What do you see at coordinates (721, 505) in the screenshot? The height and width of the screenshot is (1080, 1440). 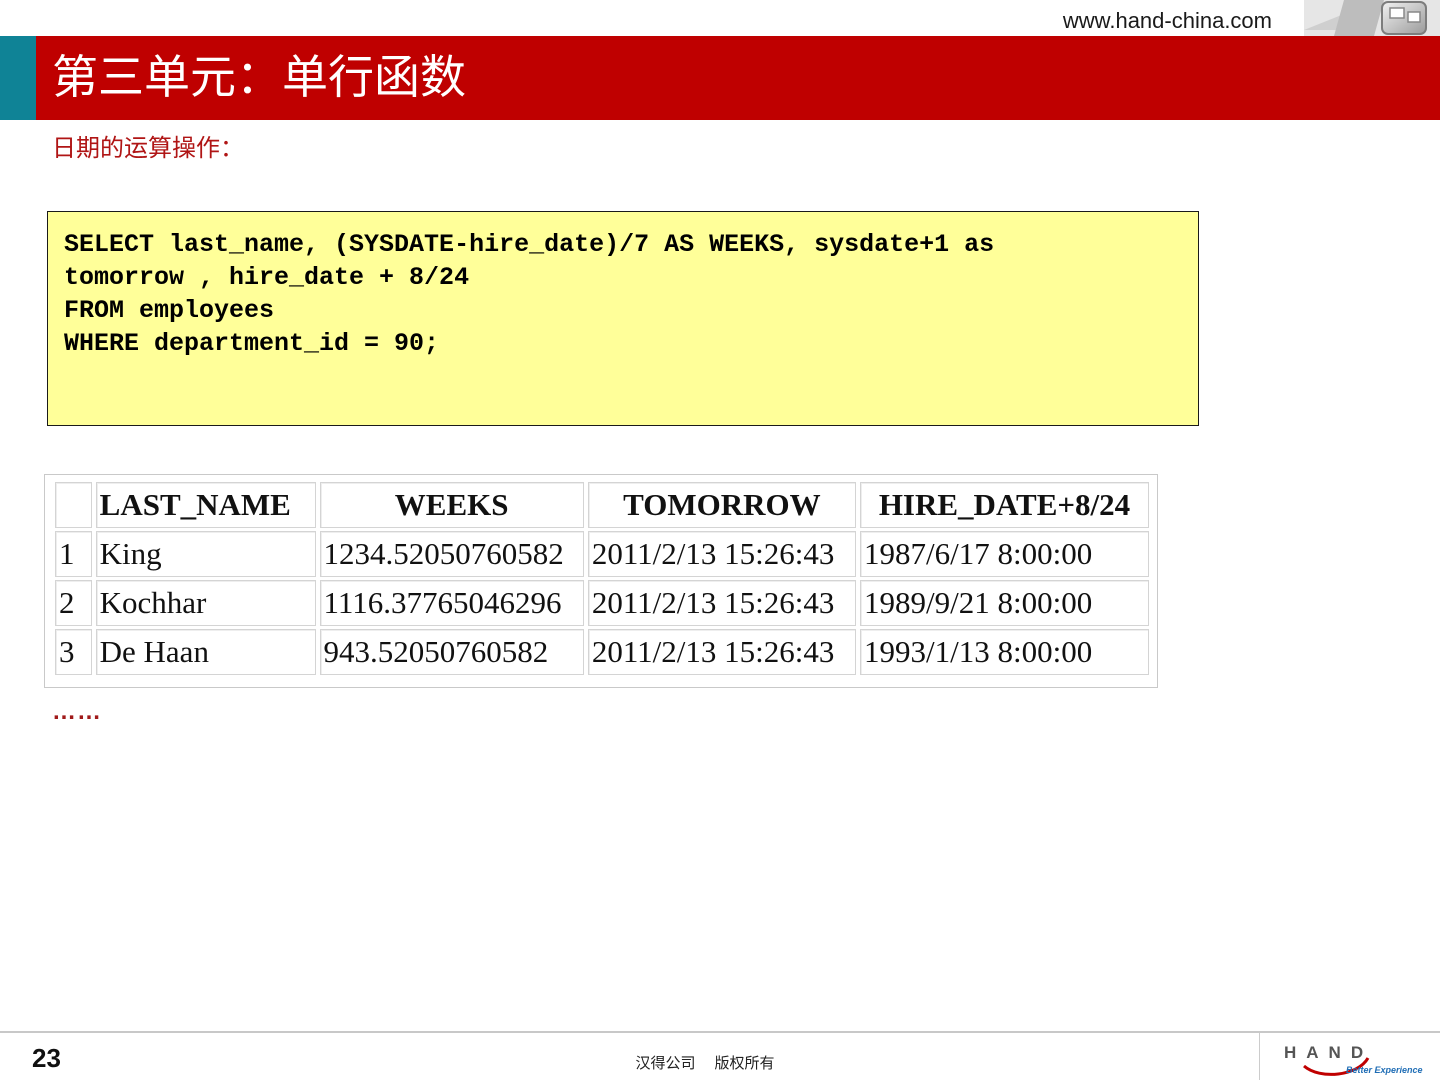 I see `column-header-tomorrow: TOMORROW` at bounding box center [721, 505].